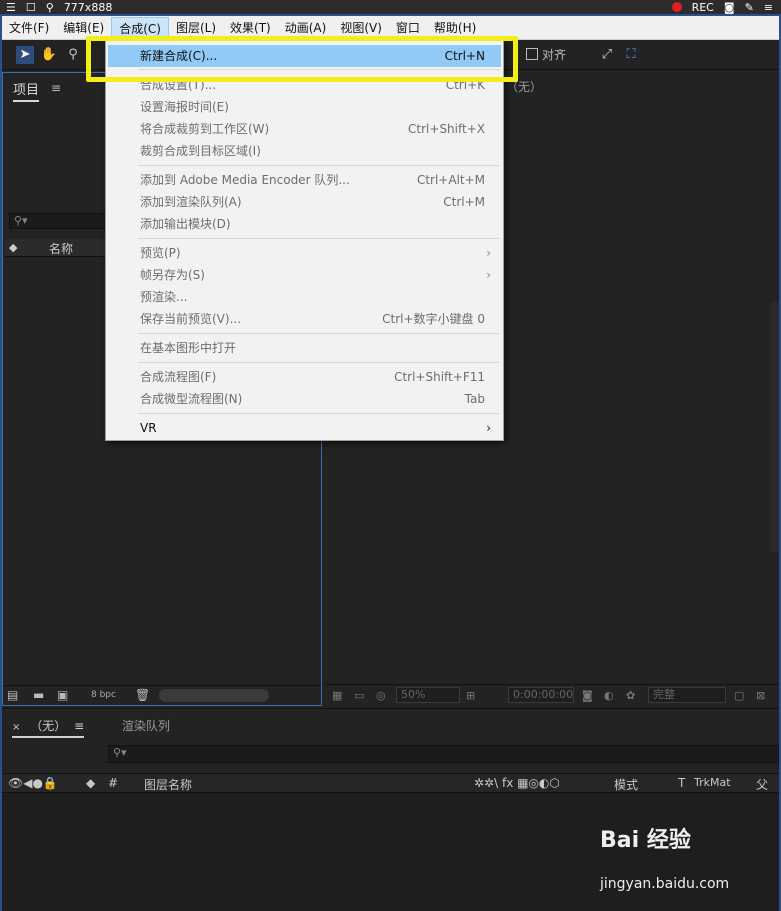 The height and width of the screenshot is (911, 781). I want to click on baidu-watermark-url: jingyan.baidu.com, so click(665, 884).